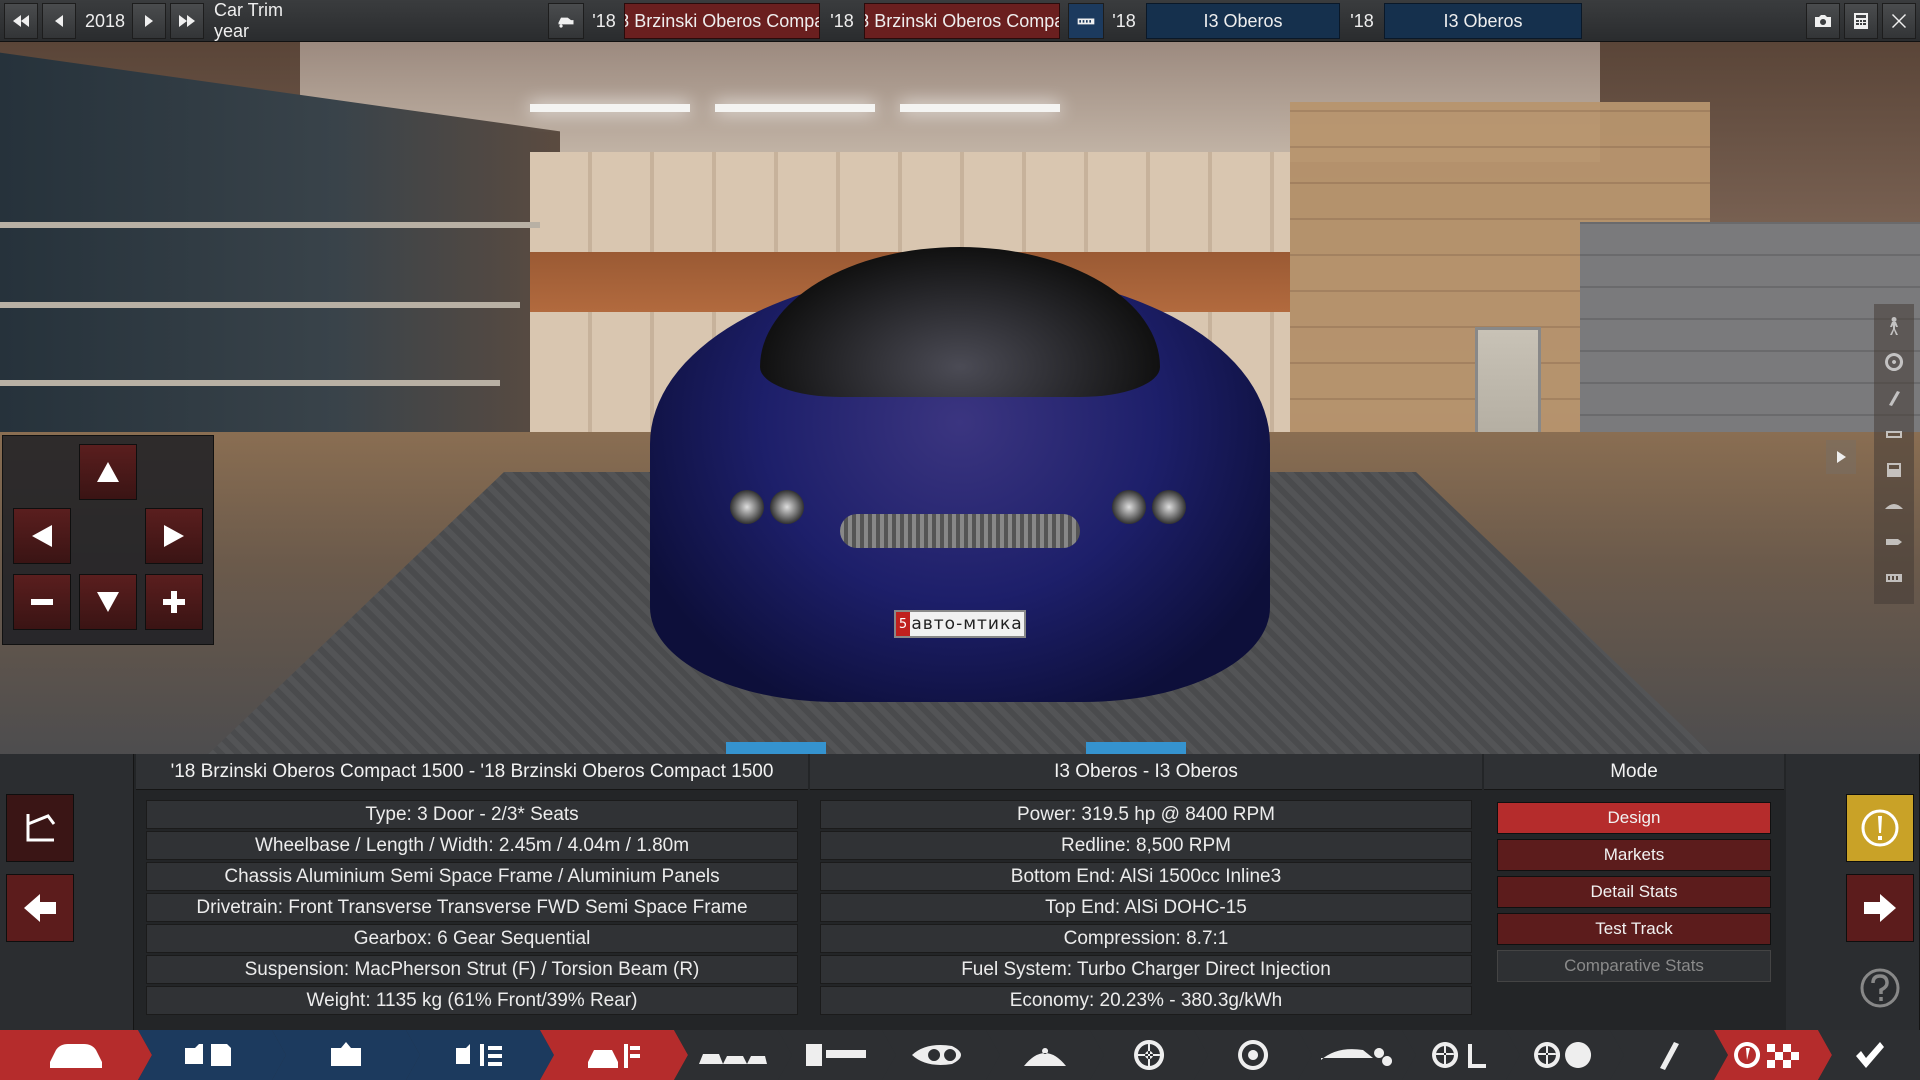  I want to click on engine-bay-icon, so click(1894, 434).